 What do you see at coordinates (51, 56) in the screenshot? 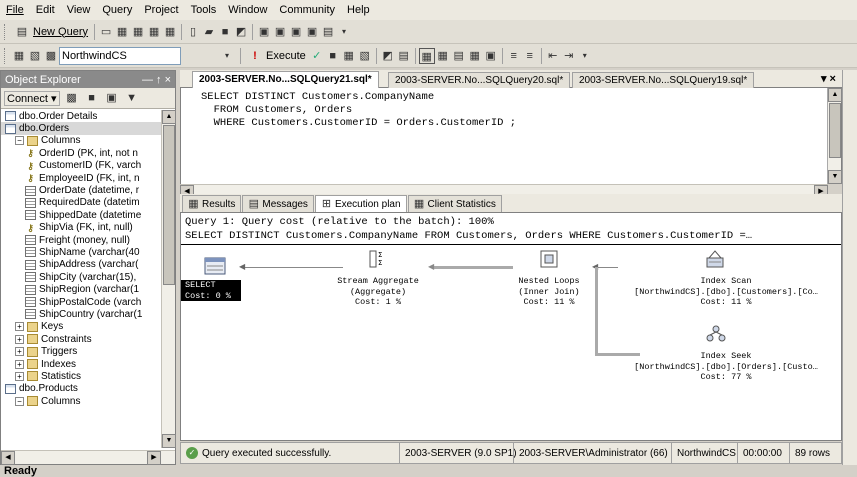
I see `change-connection-icon: ▩` at bounding box center [51, 56].